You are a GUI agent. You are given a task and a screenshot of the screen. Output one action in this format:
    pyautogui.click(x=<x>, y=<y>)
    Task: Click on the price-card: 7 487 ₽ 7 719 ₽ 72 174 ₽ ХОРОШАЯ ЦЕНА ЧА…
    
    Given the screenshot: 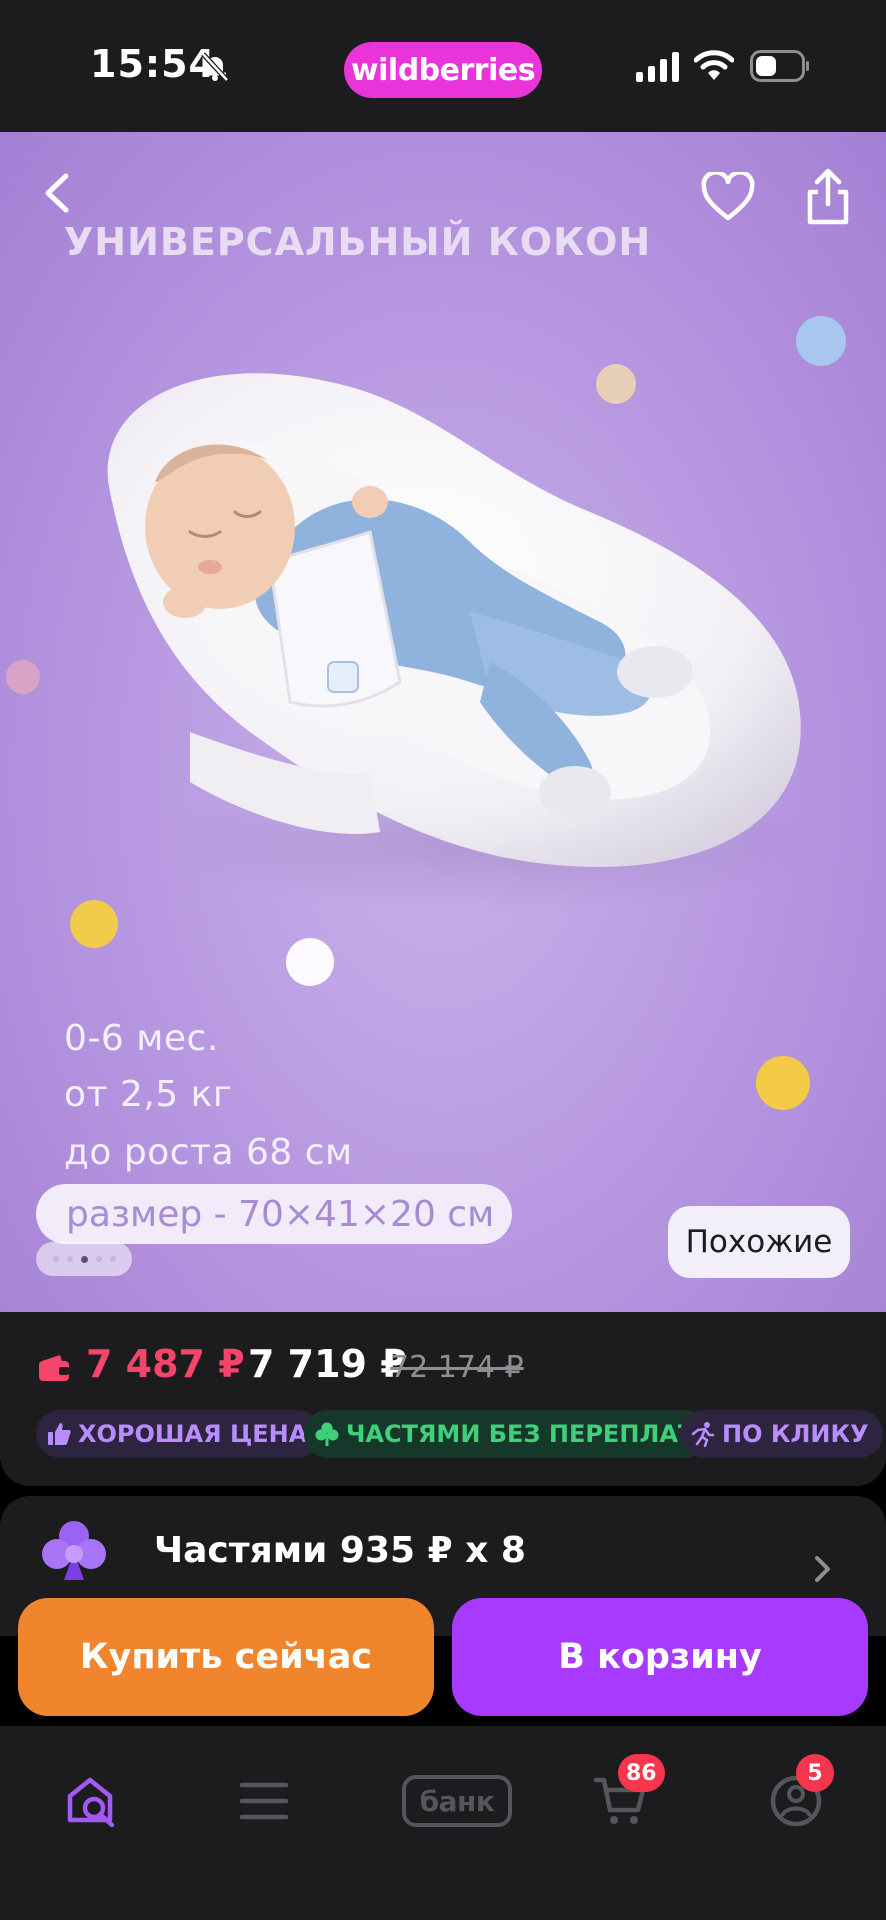 What is the action you would take?
    pyautogui.click(x=443, y=1399)
    